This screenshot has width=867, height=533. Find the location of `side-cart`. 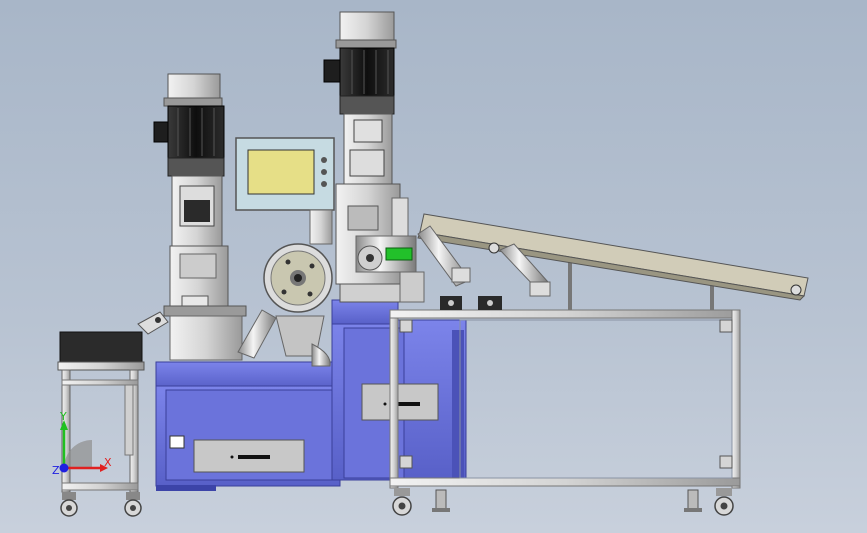

side-cart is located at coordinates (101, 424).